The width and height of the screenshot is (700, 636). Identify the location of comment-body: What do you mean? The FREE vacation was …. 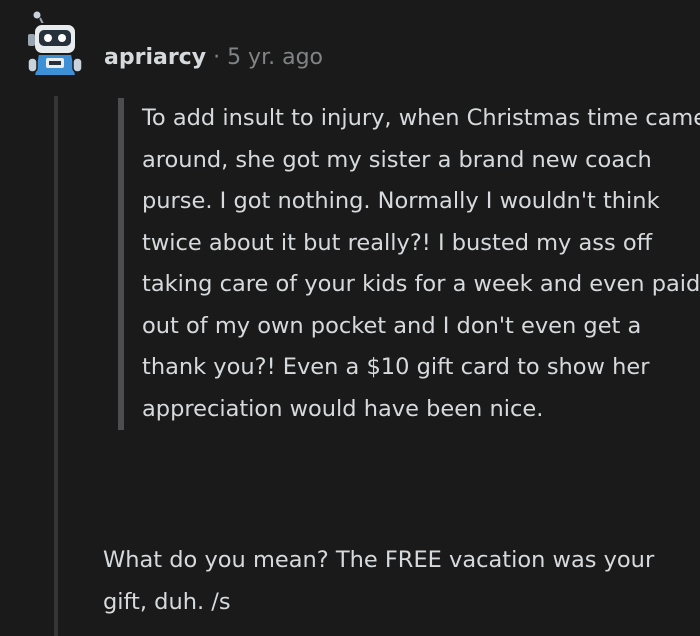
(398, 581).